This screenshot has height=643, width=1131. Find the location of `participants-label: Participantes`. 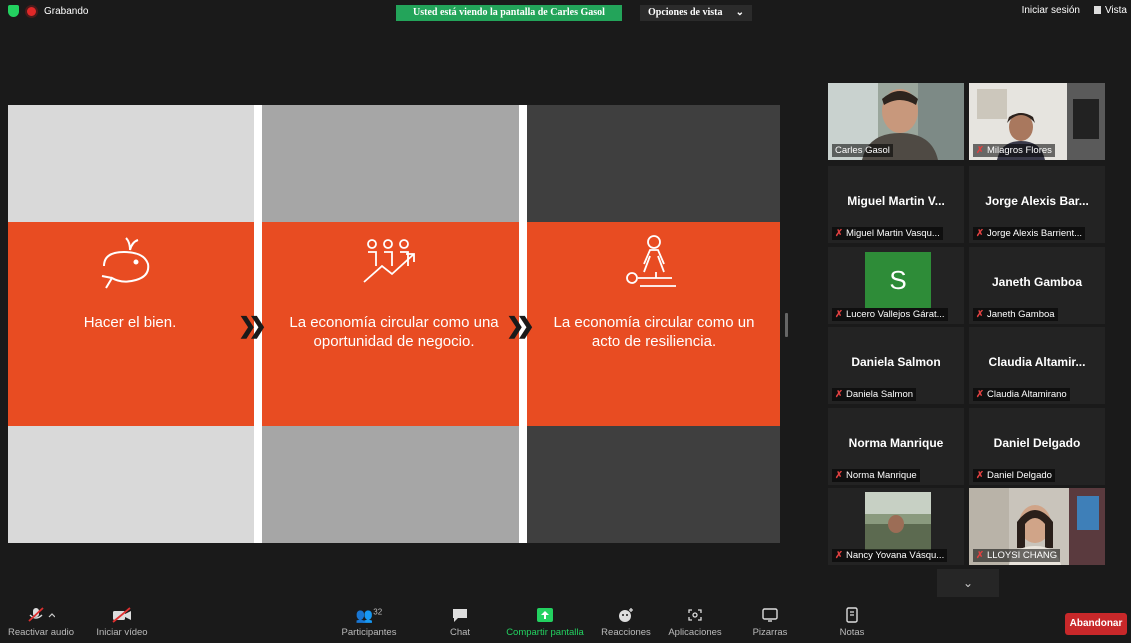

participants-label: Participantes is located at coordinates (369, 632).